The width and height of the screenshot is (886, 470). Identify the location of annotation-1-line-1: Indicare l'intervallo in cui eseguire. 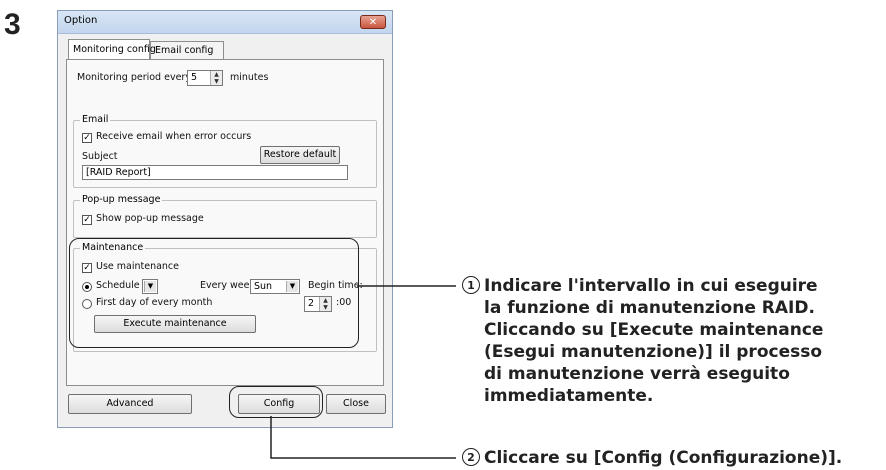
(651, 286).